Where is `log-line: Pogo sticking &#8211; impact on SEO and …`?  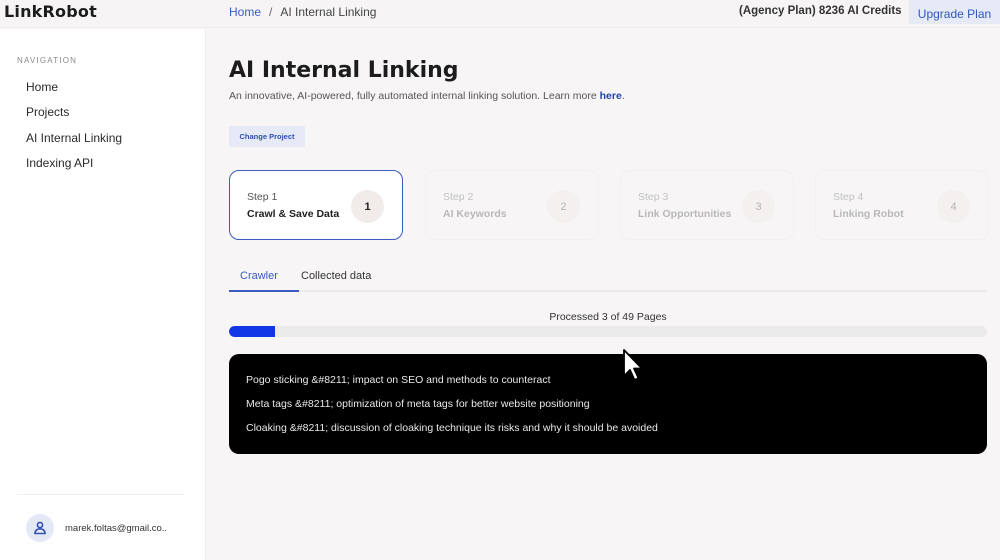 log-line: Pogo sticking &#8211; impact on SEO and … is located at coordinates (398, 380).